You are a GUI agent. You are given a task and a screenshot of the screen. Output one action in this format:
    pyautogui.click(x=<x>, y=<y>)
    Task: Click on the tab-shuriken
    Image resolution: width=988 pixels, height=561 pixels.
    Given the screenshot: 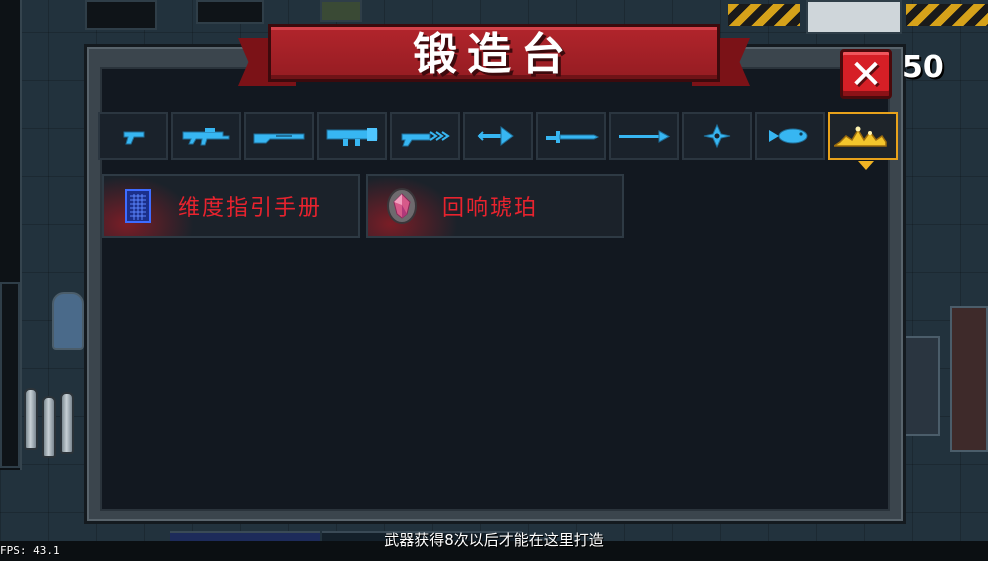 What is the action you would take?
    pyautogui.click(x=717, y=136)
    